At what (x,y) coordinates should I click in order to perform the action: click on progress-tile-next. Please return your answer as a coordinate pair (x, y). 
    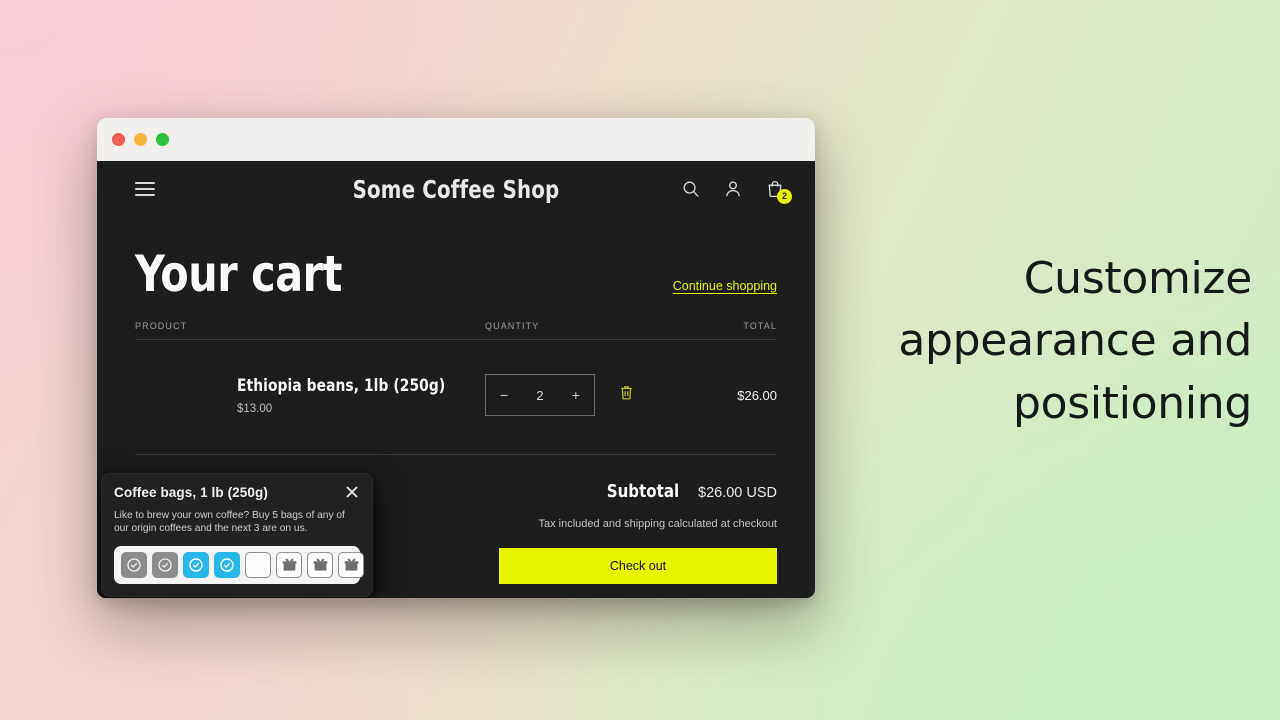
    Looking at the image, I should click on (258, 565).